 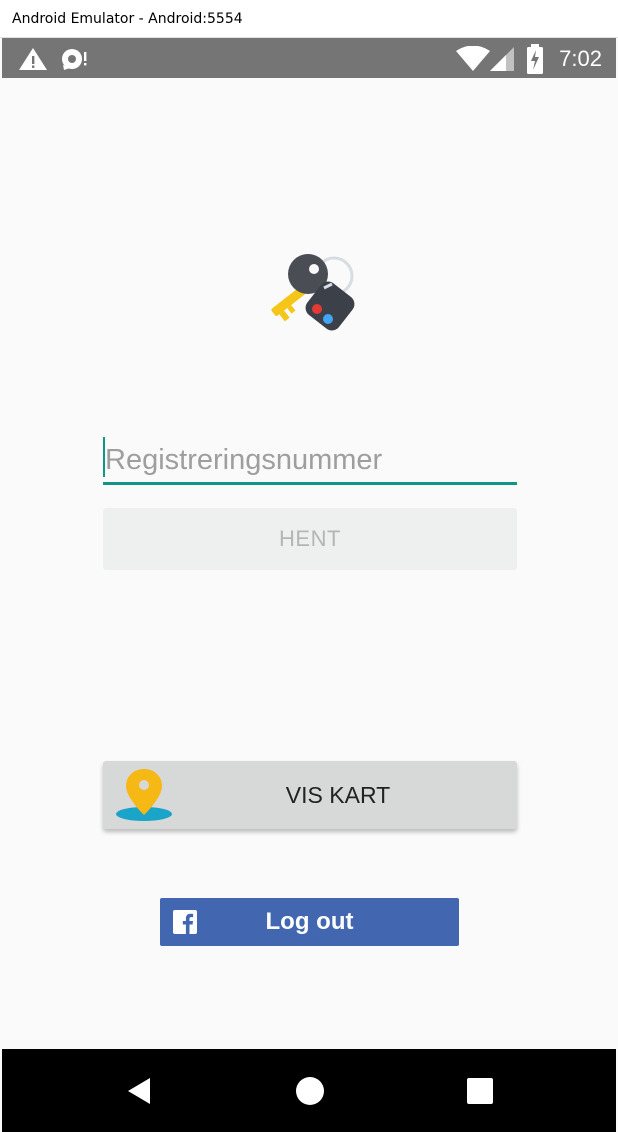 What do you see at coordinates (309, 58) in the screenshot?
I see `status-bar: 7:02` at bounding box center [309, 58].